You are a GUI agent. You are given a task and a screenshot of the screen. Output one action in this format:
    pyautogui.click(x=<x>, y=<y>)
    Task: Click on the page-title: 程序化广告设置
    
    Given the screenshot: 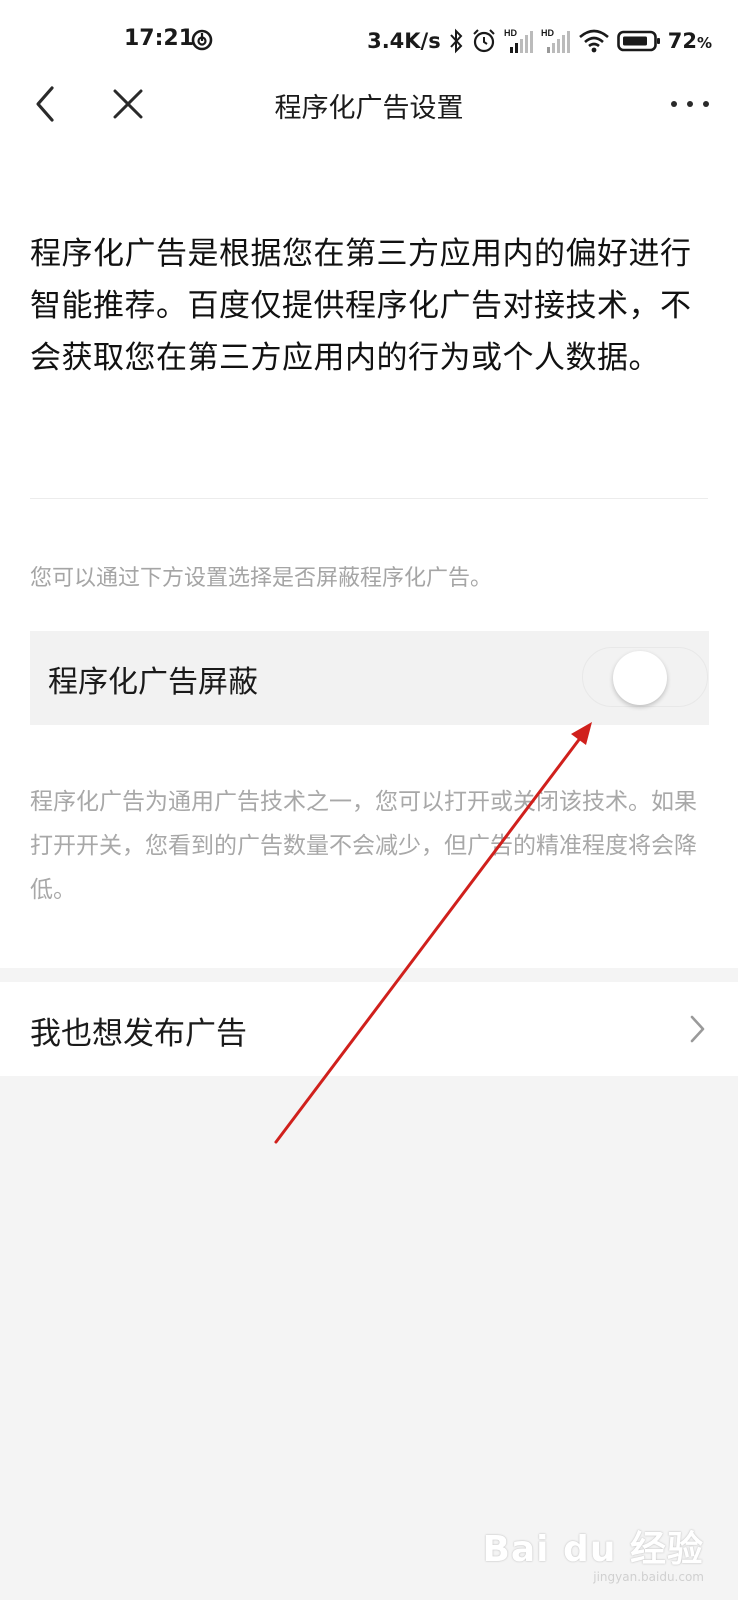 What is the action you would take?
    pyautogui.click(x=369, y=108)
    